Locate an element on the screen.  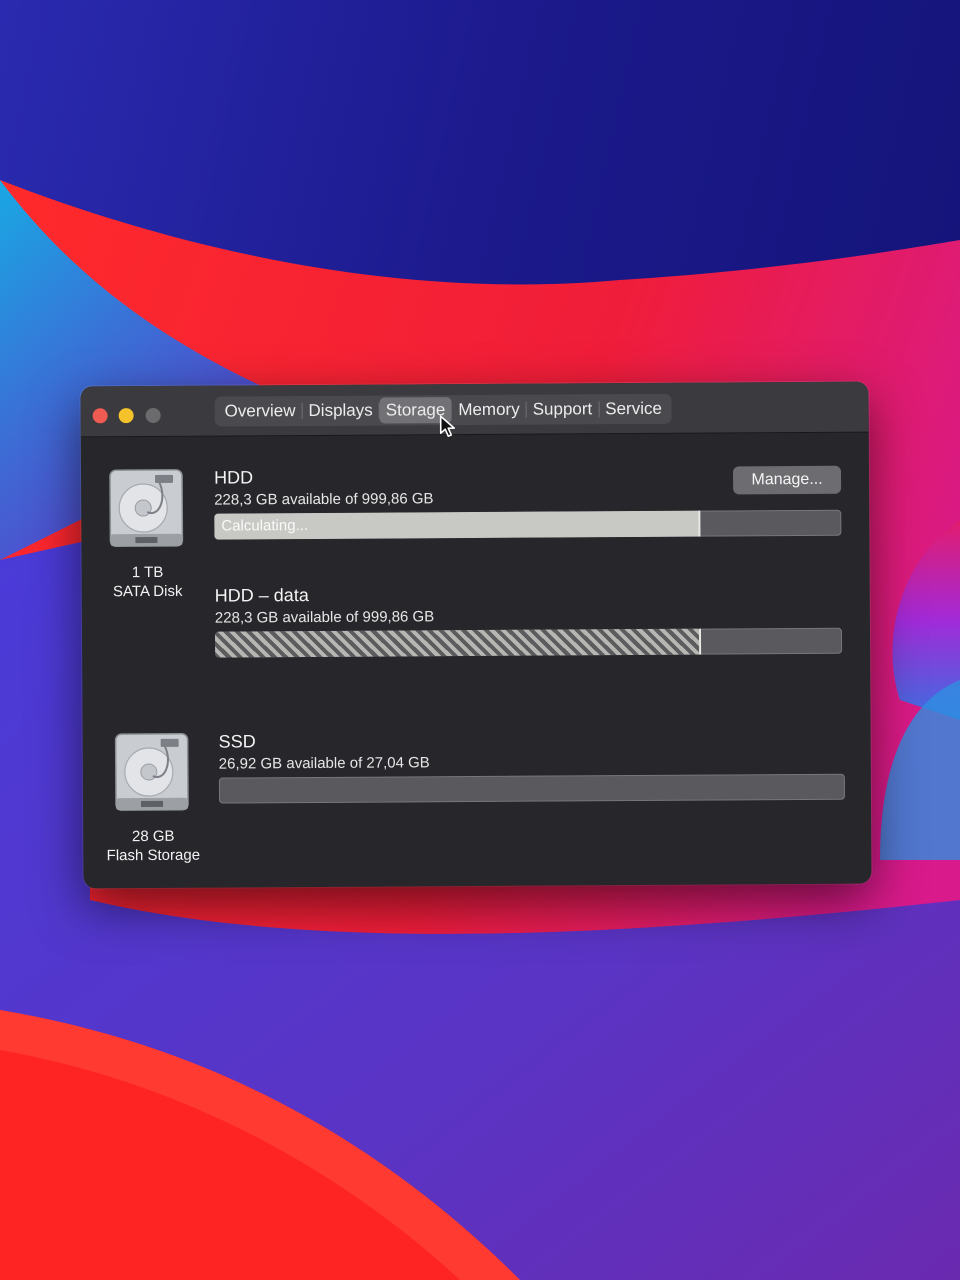
drive-capacity: 28 GB is located at coordinates (153, 836).